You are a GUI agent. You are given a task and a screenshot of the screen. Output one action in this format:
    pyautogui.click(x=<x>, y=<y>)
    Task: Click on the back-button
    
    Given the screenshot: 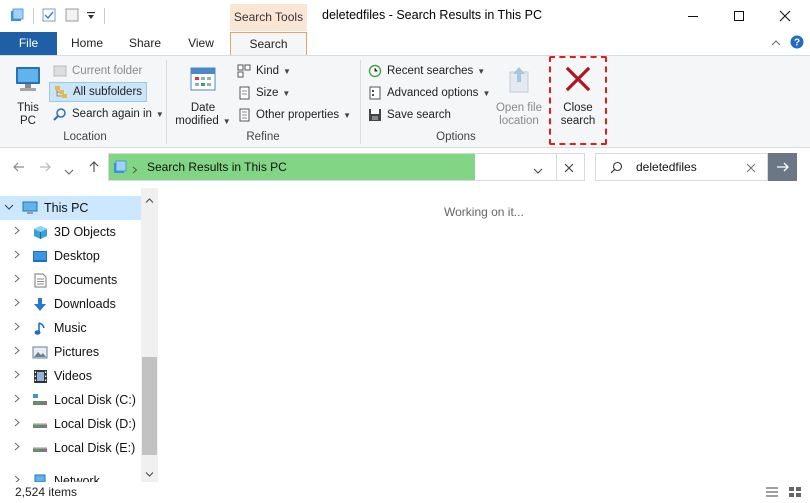 What is the action you would take?
    pyautogui.click(x=19, y=168)
    